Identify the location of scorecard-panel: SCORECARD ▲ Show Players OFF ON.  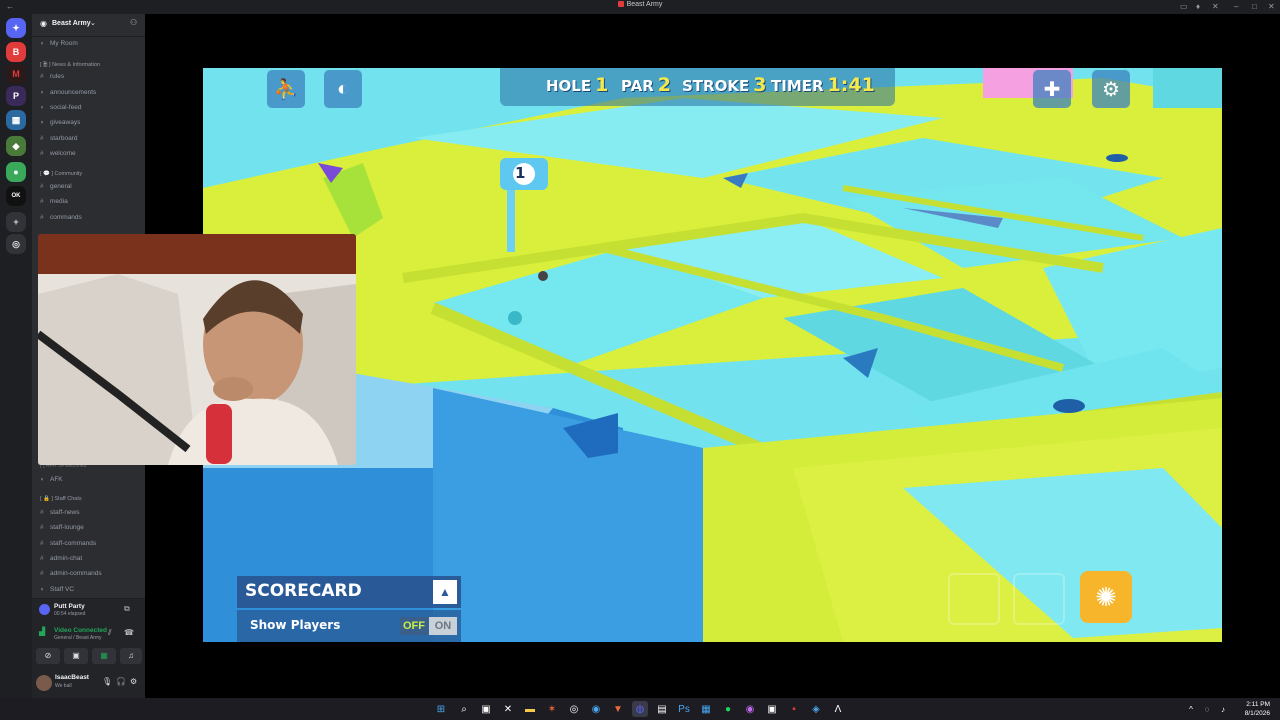
(349, 609).